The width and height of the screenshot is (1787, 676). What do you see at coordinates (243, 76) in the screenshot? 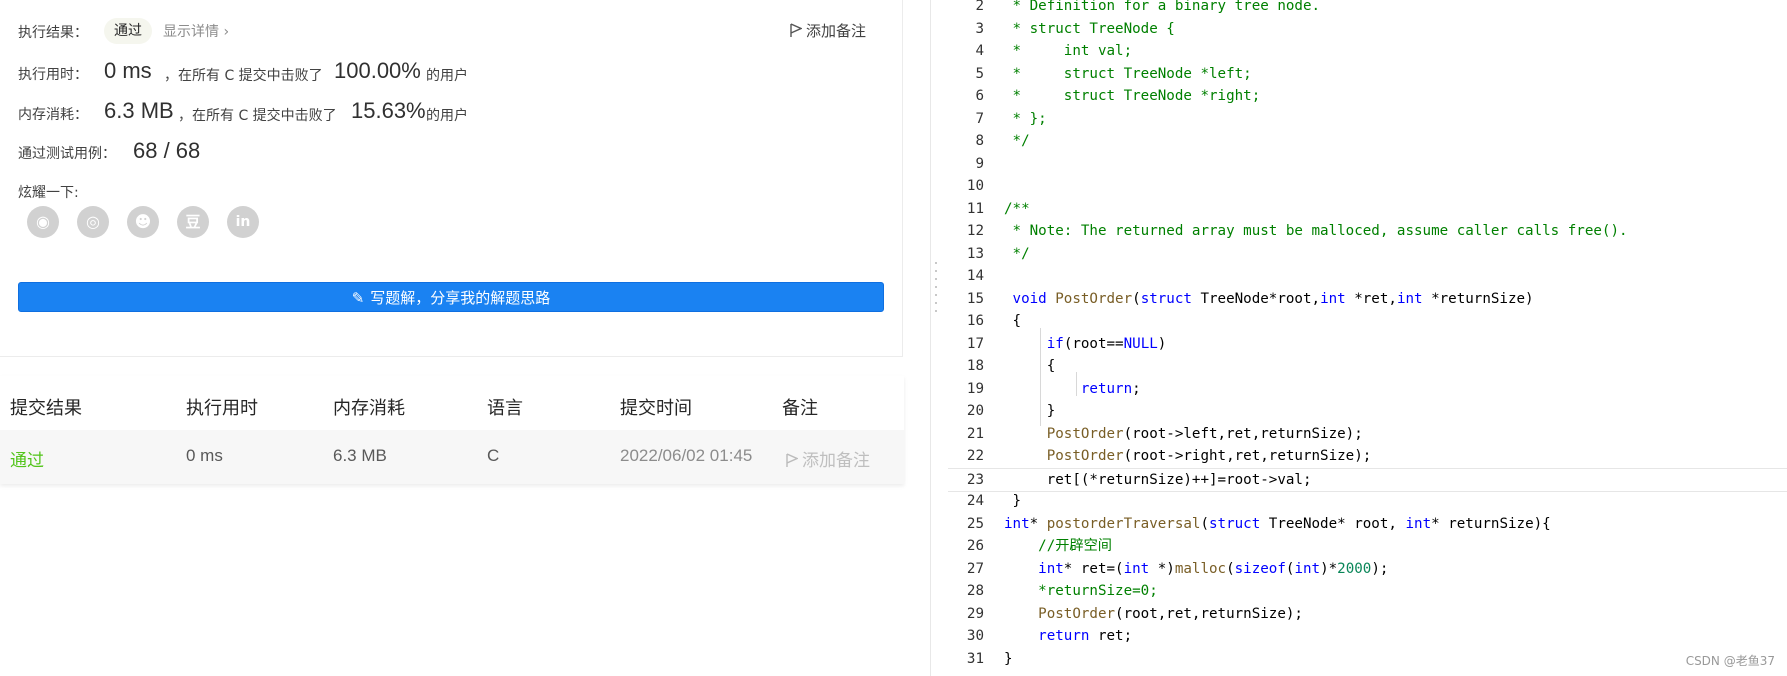
I see `time-beat-text: ，在所有 C 提交中击败了` at bounding box center [243, 76].